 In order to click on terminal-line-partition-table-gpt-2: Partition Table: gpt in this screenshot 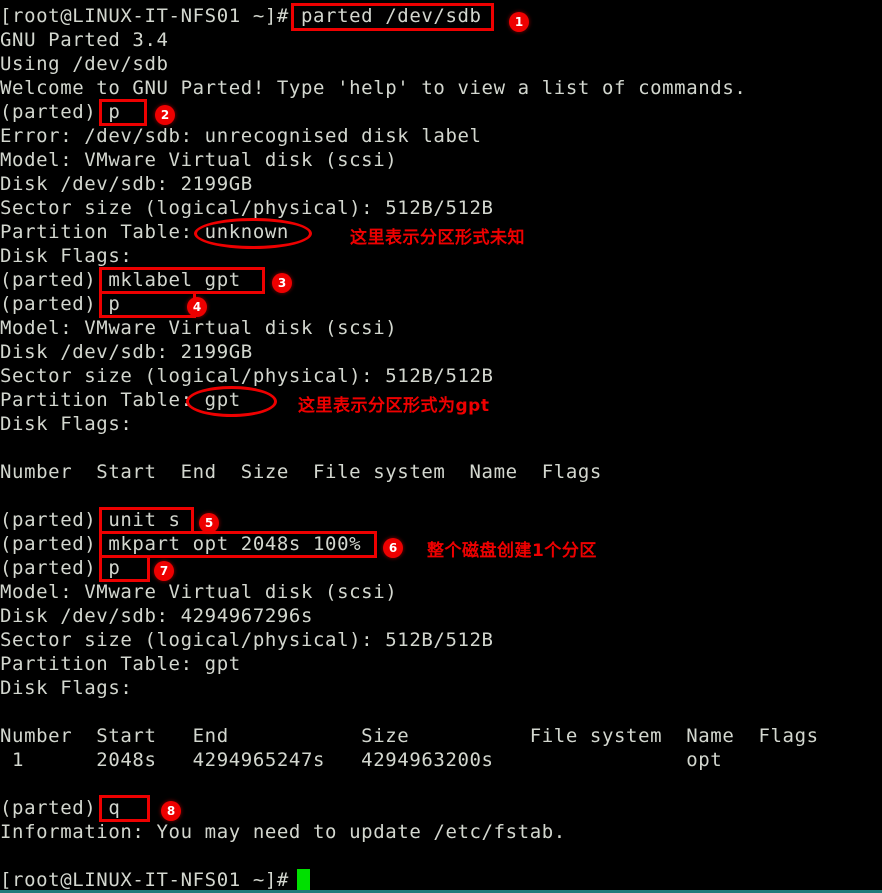, I will do `click(120, 664)`.